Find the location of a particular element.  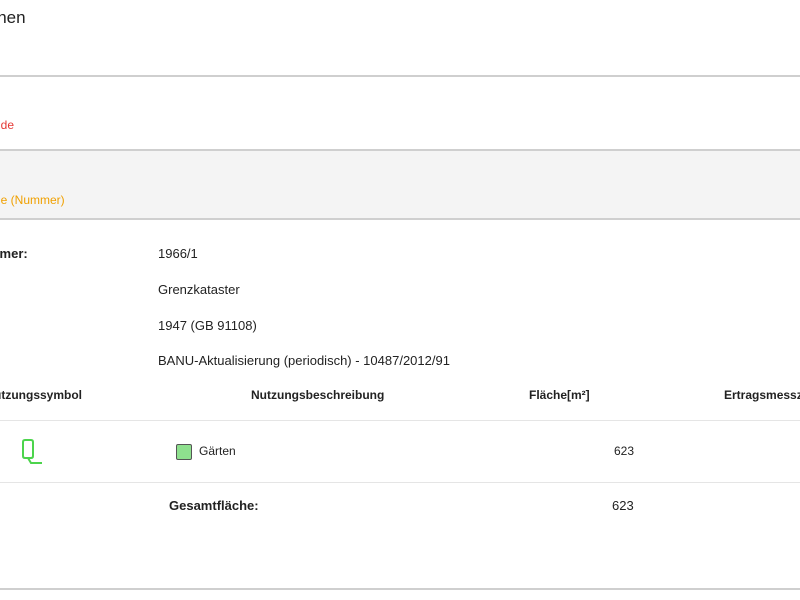

info-label-number: mmer: is located at coordinates (14, 253).